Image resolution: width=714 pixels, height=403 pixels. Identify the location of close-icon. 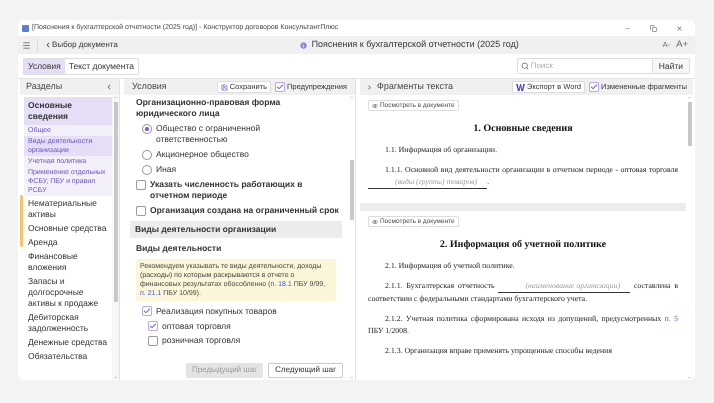
(679, 28).